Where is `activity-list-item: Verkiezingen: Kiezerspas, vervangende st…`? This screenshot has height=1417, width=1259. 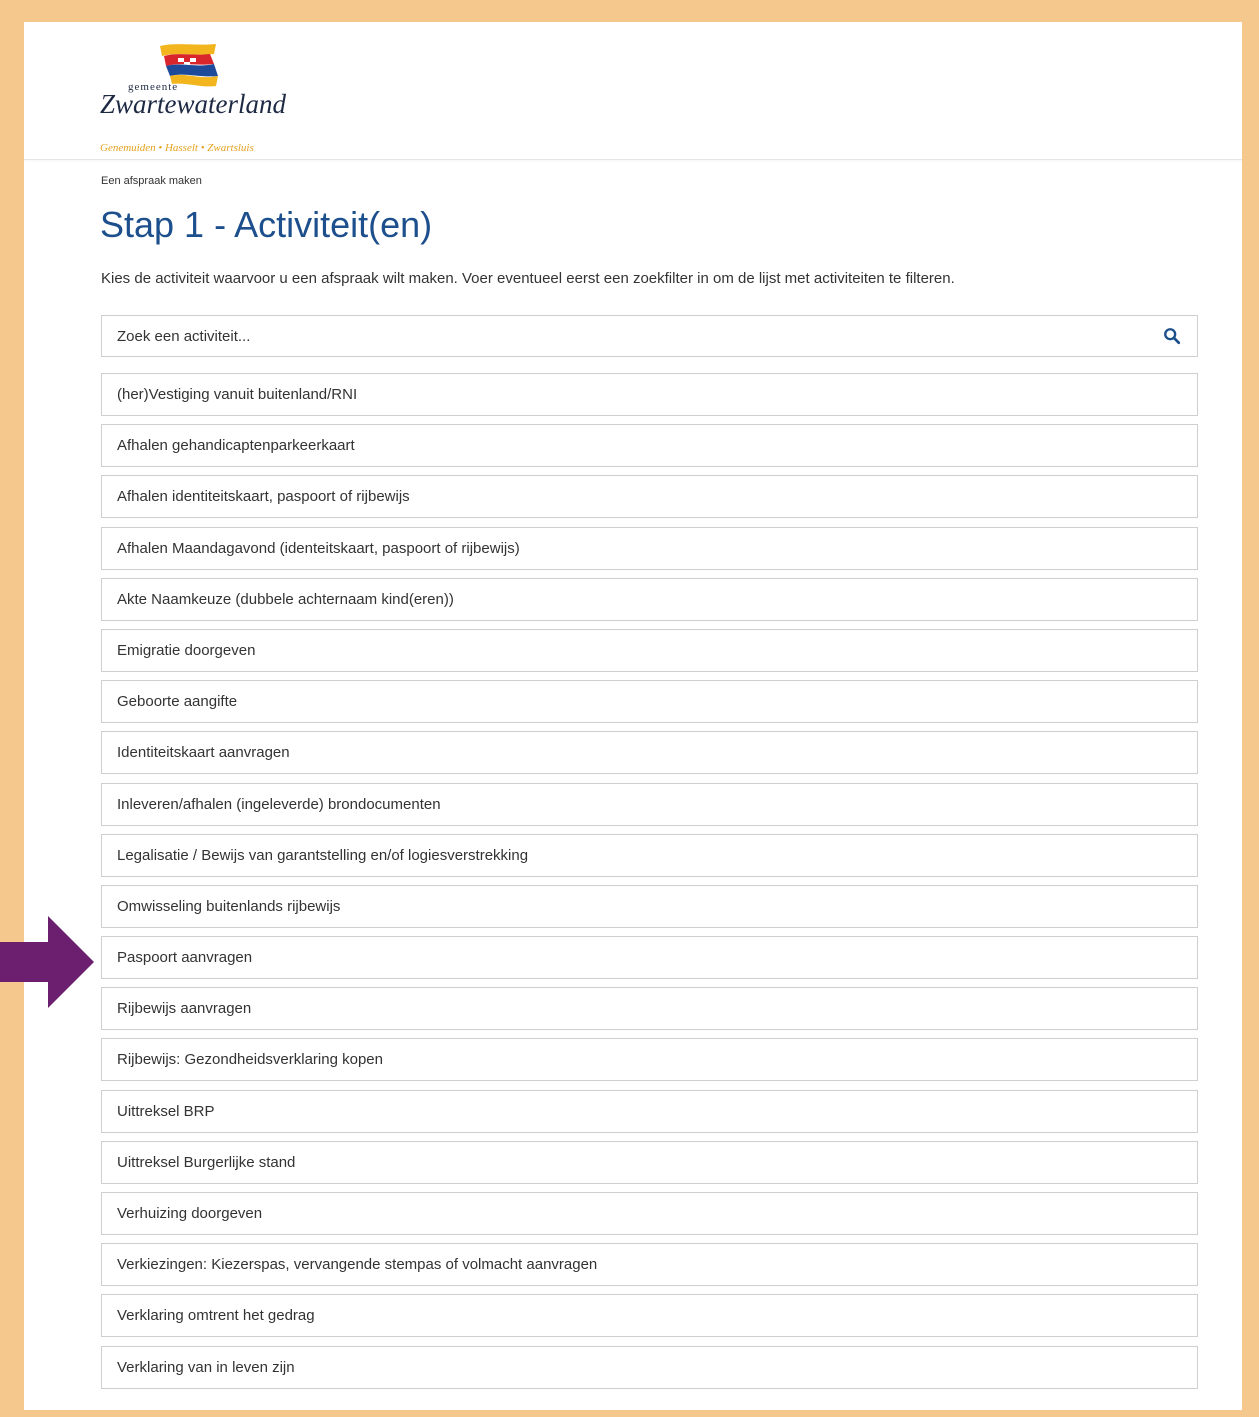 activity-list-item: Verkiezingen: Kiezerspas, vervangende st… is located at coordinates (649, 1265).